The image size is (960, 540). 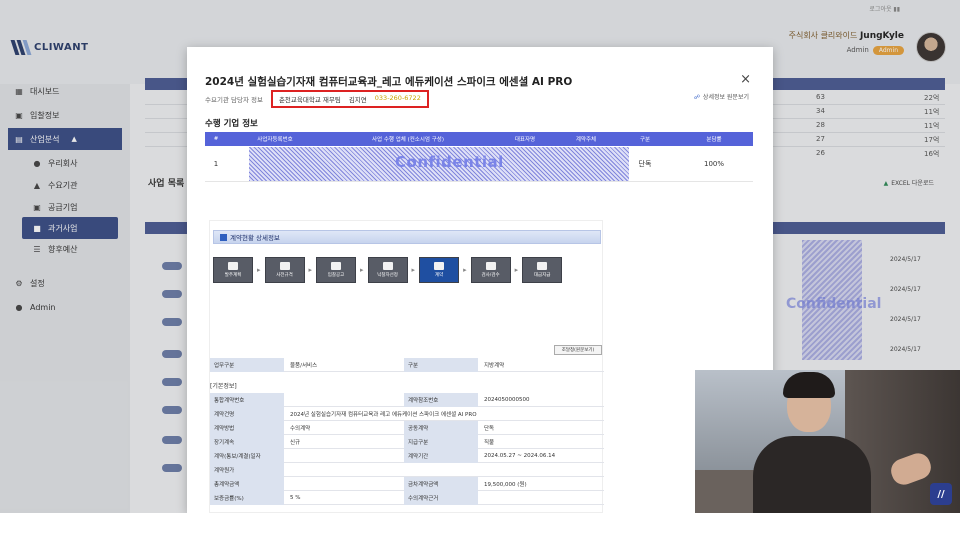 What do you see at coordinates (441, 428) in the screenshot?
I see `field-label: 공동계약` at bounding box center [441, 428].